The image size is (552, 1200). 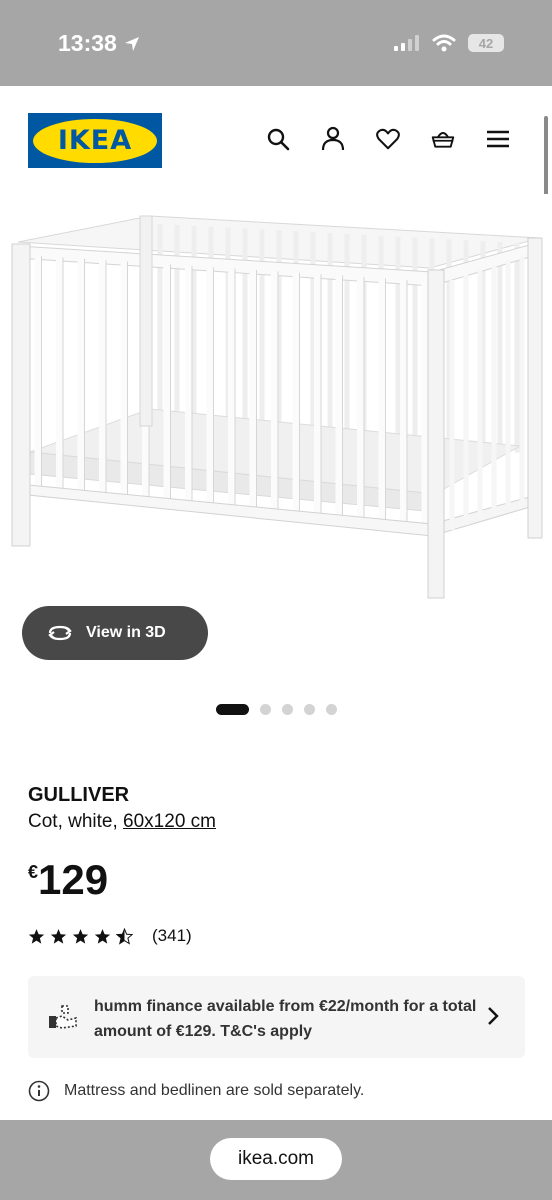 What do you see at coordinates (39, 1091) in the screenshot?
I see `info-icon` at bounding box center [39, 1091].